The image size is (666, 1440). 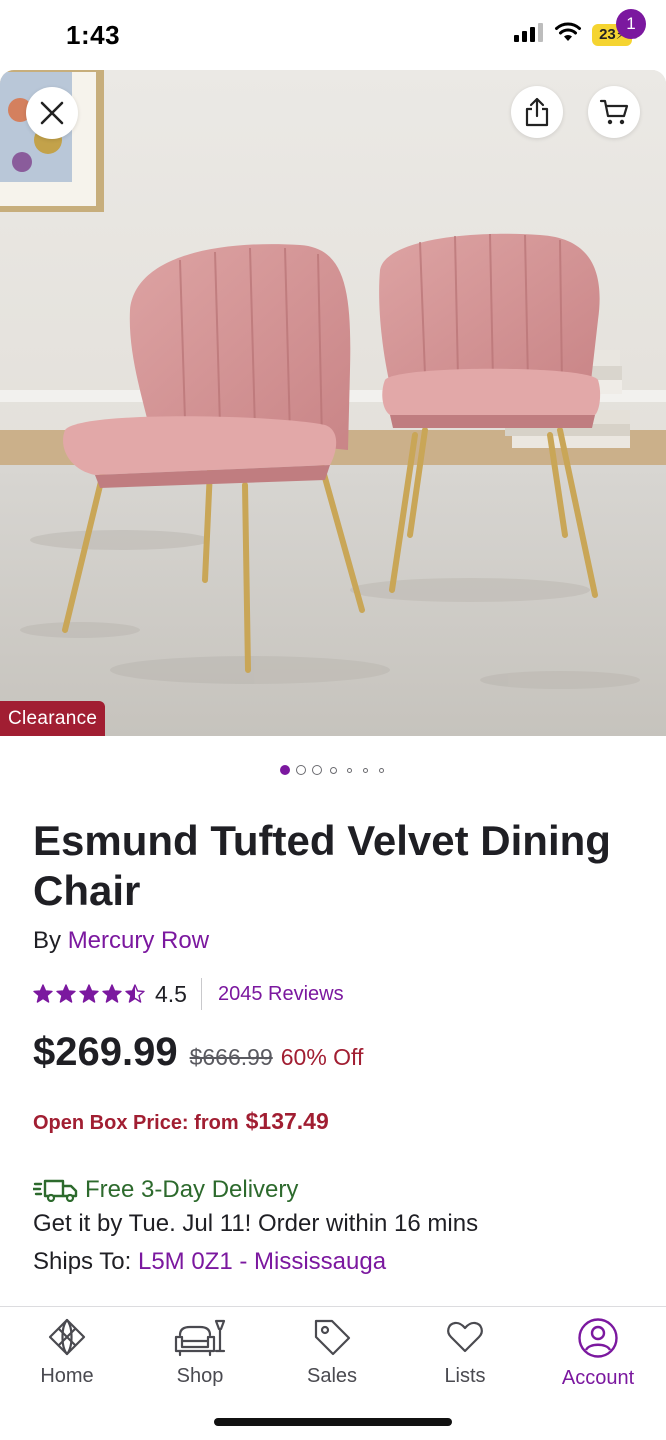 I want to click on home-indicator, so click(x=333, y=1422).